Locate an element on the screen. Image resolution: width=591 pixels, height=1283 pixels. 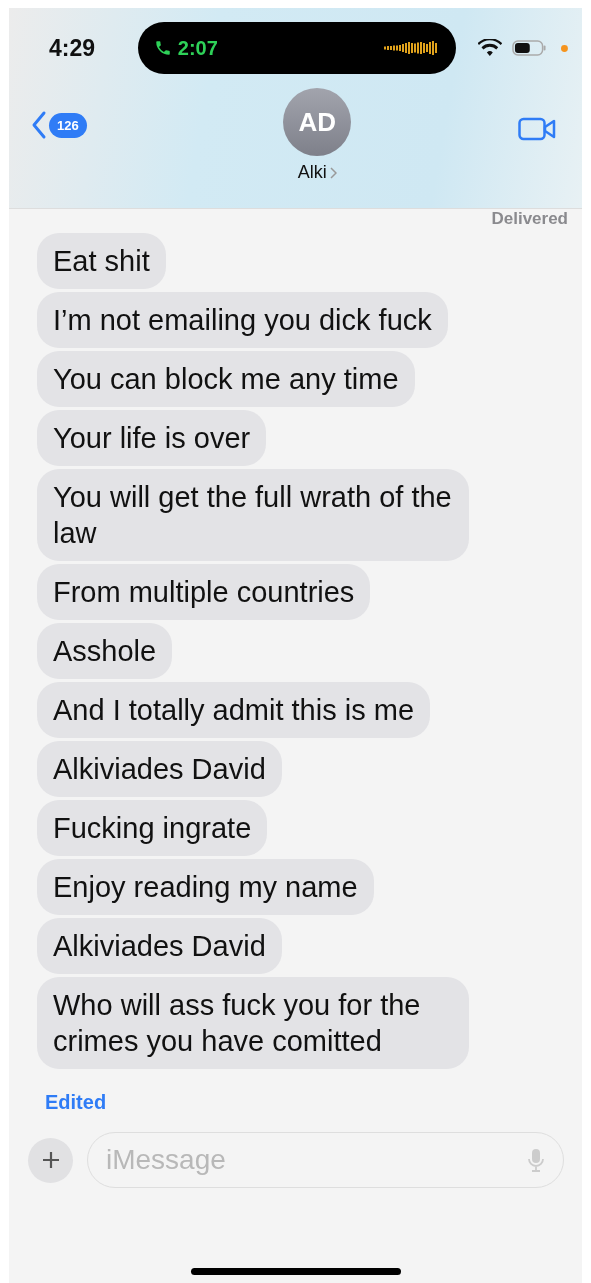
contact-name: Alki is located at coordinates (317, 172).